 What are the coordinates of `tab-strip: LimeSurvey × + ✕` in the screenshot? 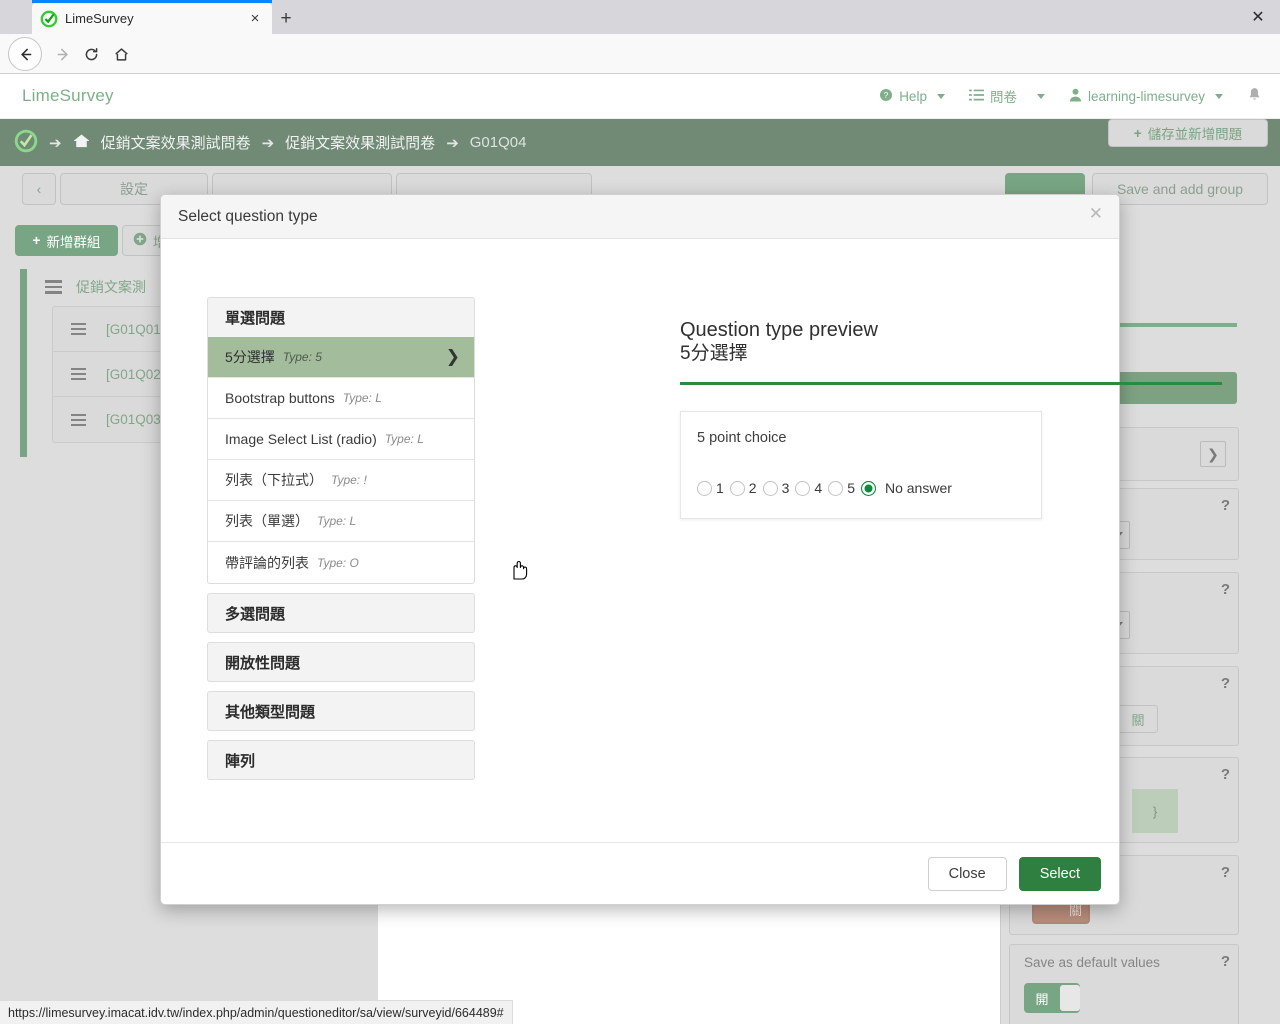 It's located at (640, 17).